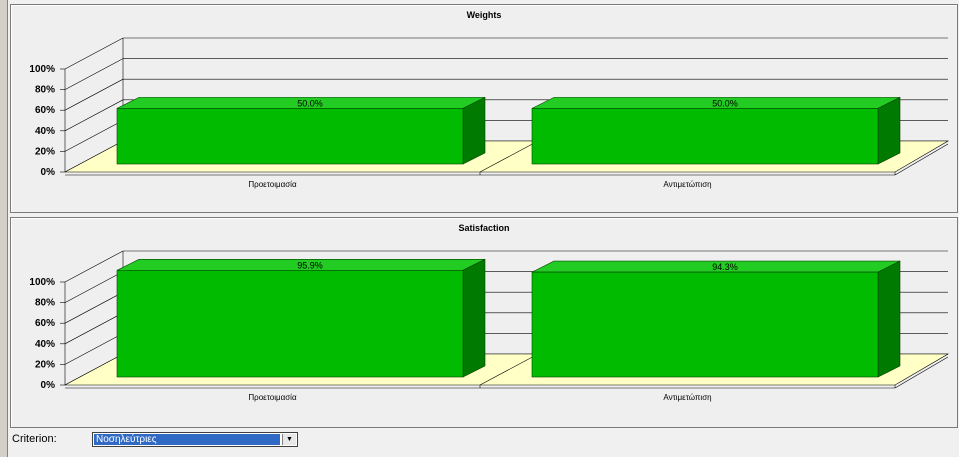 The image size is (959, 457). I want to click on criterion-selected-value: Νοσηλεύτριες, so click(187, 439).